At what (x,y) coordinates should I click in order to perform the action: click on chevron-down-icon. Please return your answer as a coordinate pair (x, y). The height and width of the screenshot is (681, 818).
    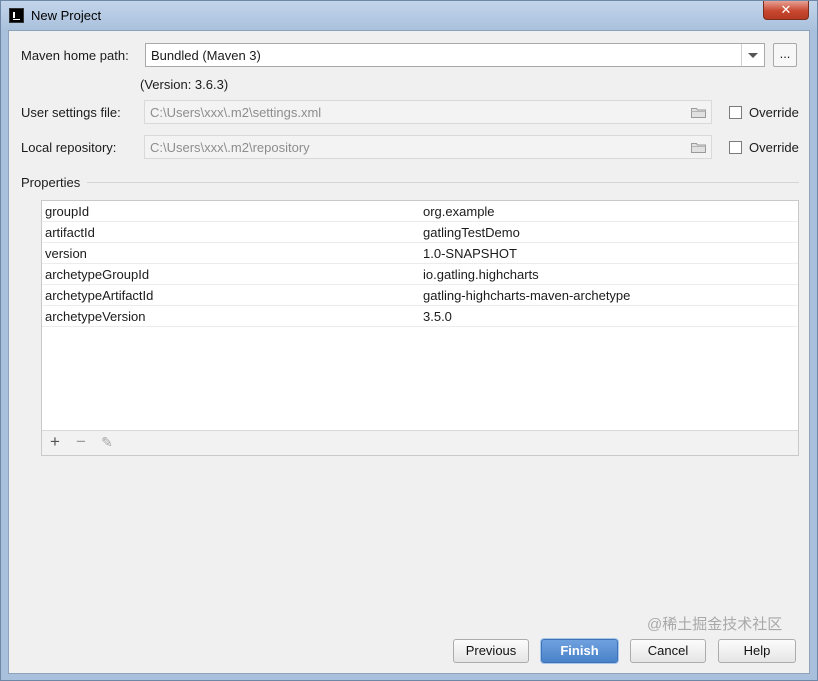
    Looking at the image, I should click on (752, 55).